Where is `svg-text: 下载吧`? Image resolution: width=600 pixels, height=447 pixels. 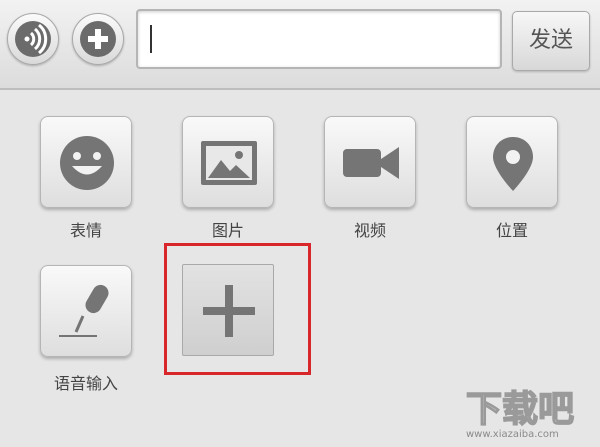
svg-text: 下载吧 is located at coordinates (520, 409).